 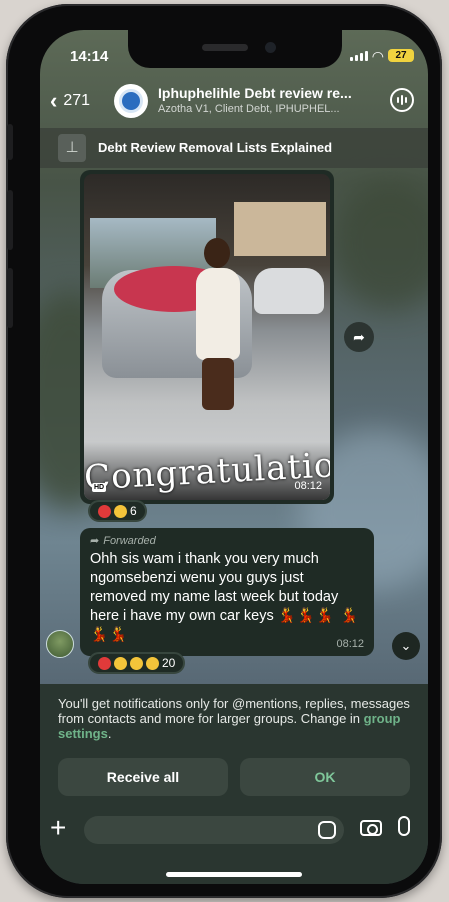 What do you see at coordinates (10, 220) in the screenshot?
I see `volume-up-button` at bounding box center [10, 220].